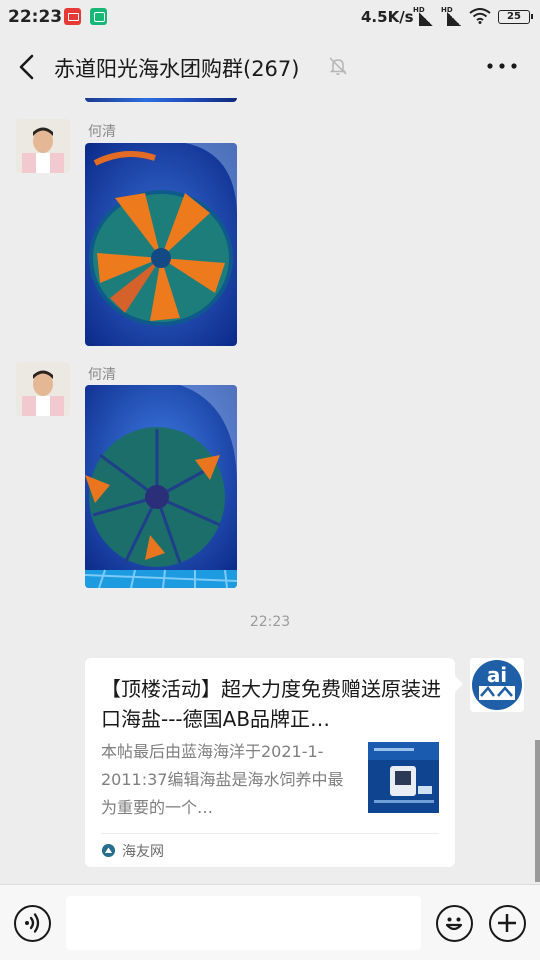 Image resolution: width=540 pixels, height=960 pixels. What do you see at coordinates (161, 100) in the screenshot?
I see `partial-image-message` at bounding box center [161, 100].